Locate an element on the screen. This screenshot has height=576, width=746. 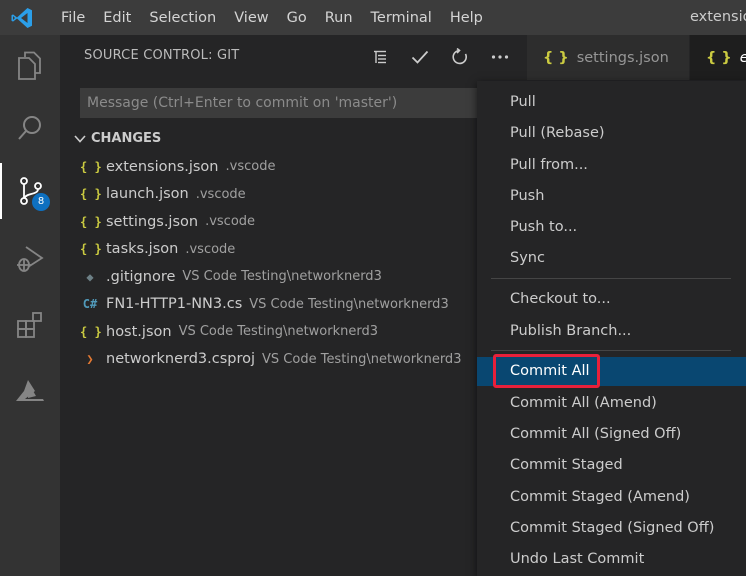
menu-item-sync: Sync is located at coordinates (611, 258).